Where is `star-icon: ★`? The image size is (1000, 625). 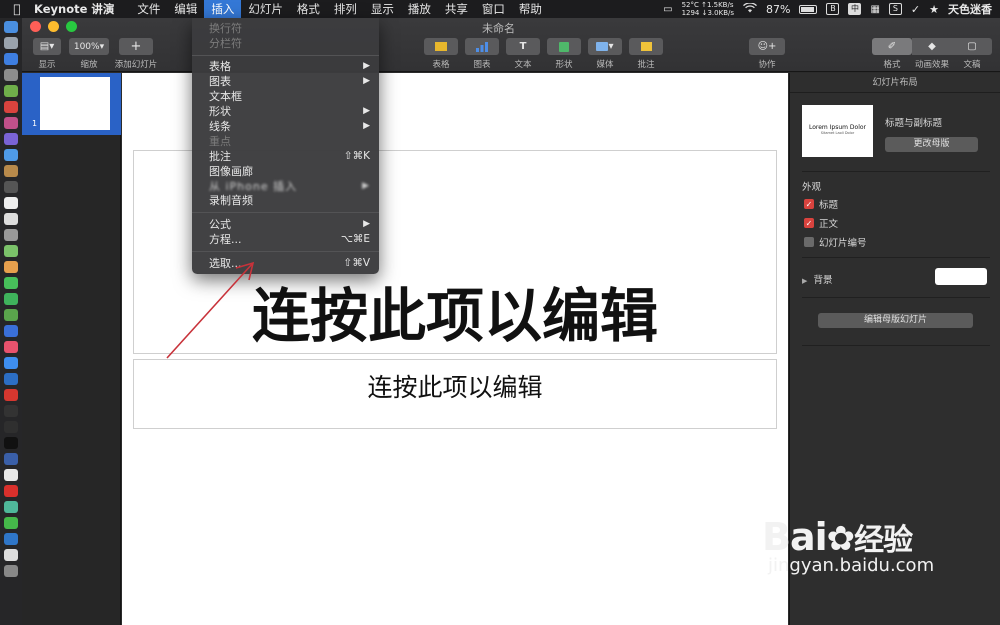
star-icon: ★ is located at coordinates (934, 9).